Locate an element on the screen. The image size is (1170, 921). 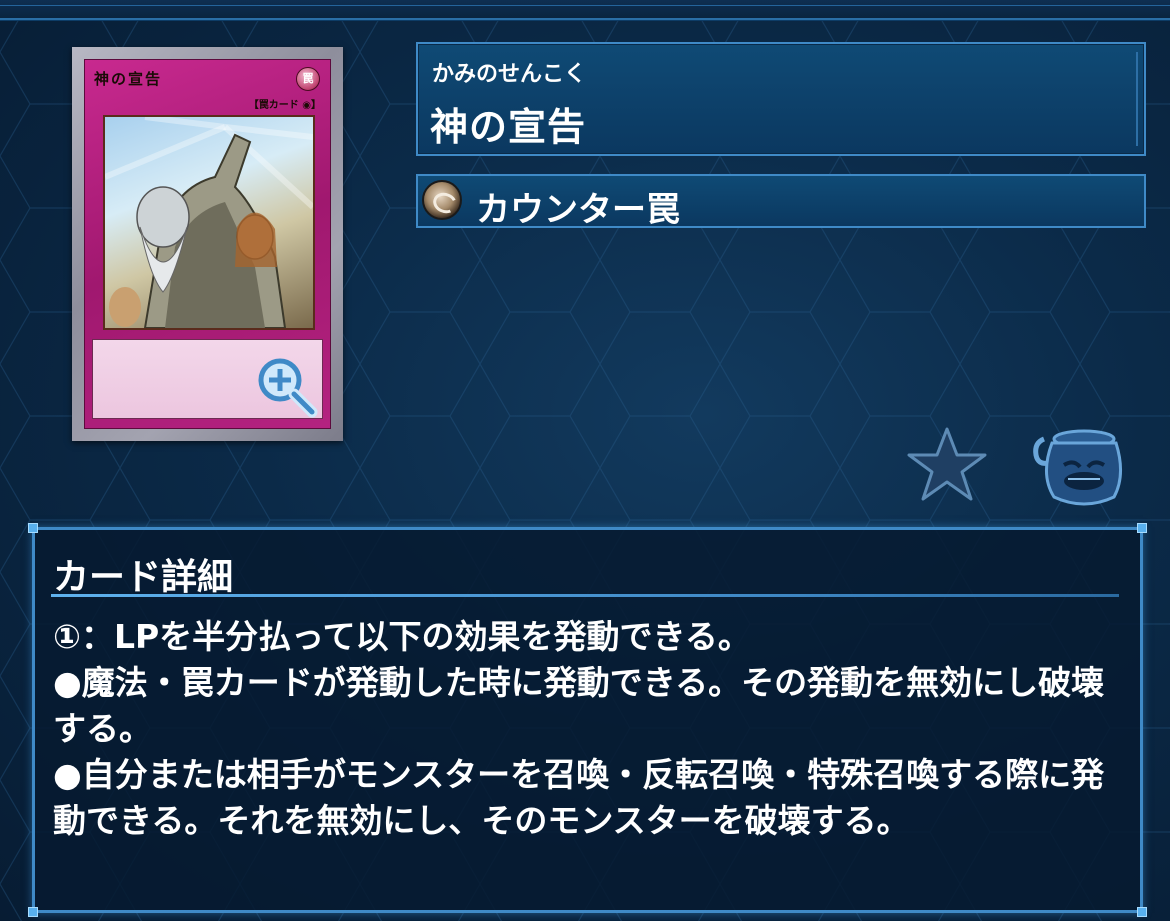
top-bar is located at coordinates (585, 10).